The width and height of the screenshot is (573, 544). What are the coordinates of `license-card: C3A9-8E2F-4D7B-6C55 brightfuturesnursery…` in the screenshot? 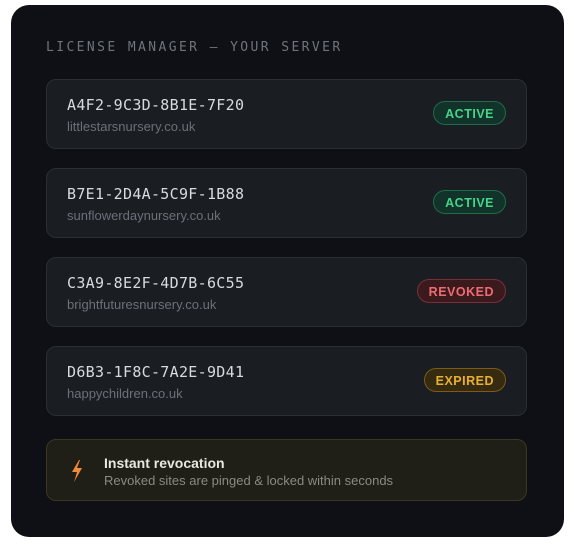 It's located at (286, 292).